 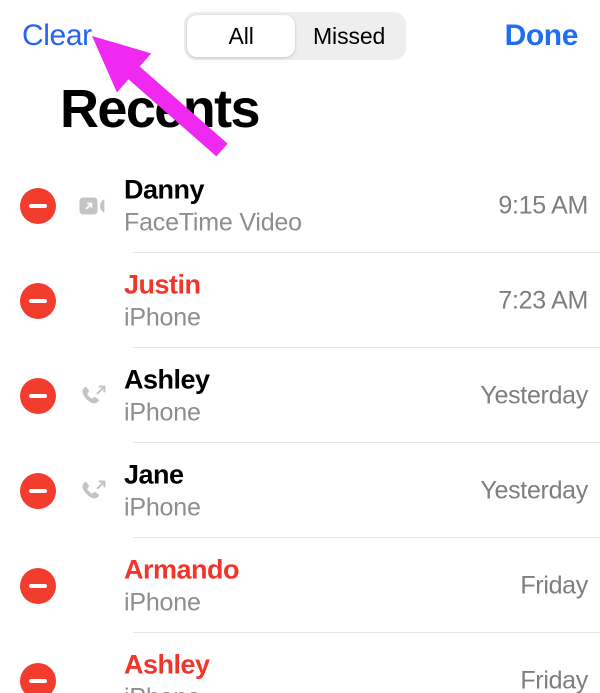 What do you see at coordinates (300, 585) in the screenshot?
I see `call-row: Armando iPhone Friday` at bounding box center [300, 585].